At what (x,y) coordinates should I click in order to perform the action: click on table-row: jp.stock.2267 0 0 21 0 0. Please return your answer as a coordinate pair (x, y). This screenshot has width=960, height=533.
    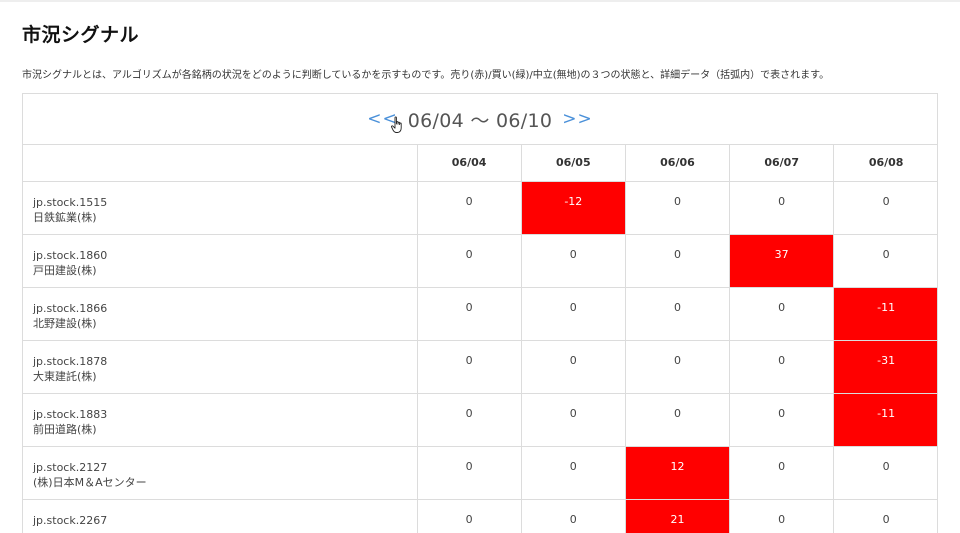
    Looking at the image, I should click on (480, 516).